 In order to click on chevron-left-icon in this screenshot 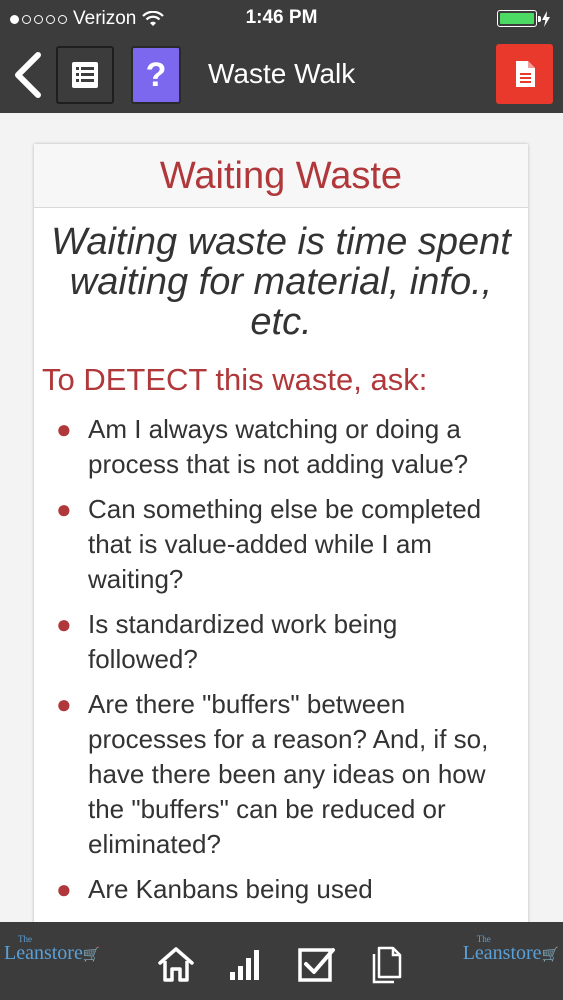, I will do `click(28, 75)`.